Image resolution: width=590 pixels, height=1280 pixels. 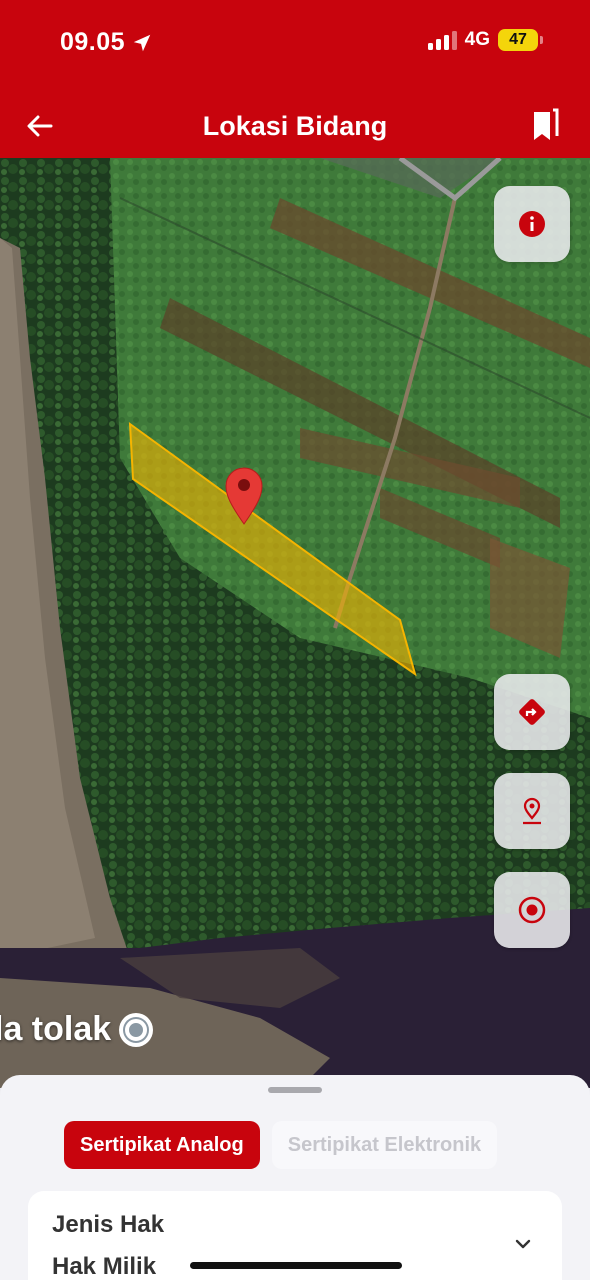 I want to click on app-header: 09.05 4G 47 Lokasi Bidang, so click(x=295, y=79).